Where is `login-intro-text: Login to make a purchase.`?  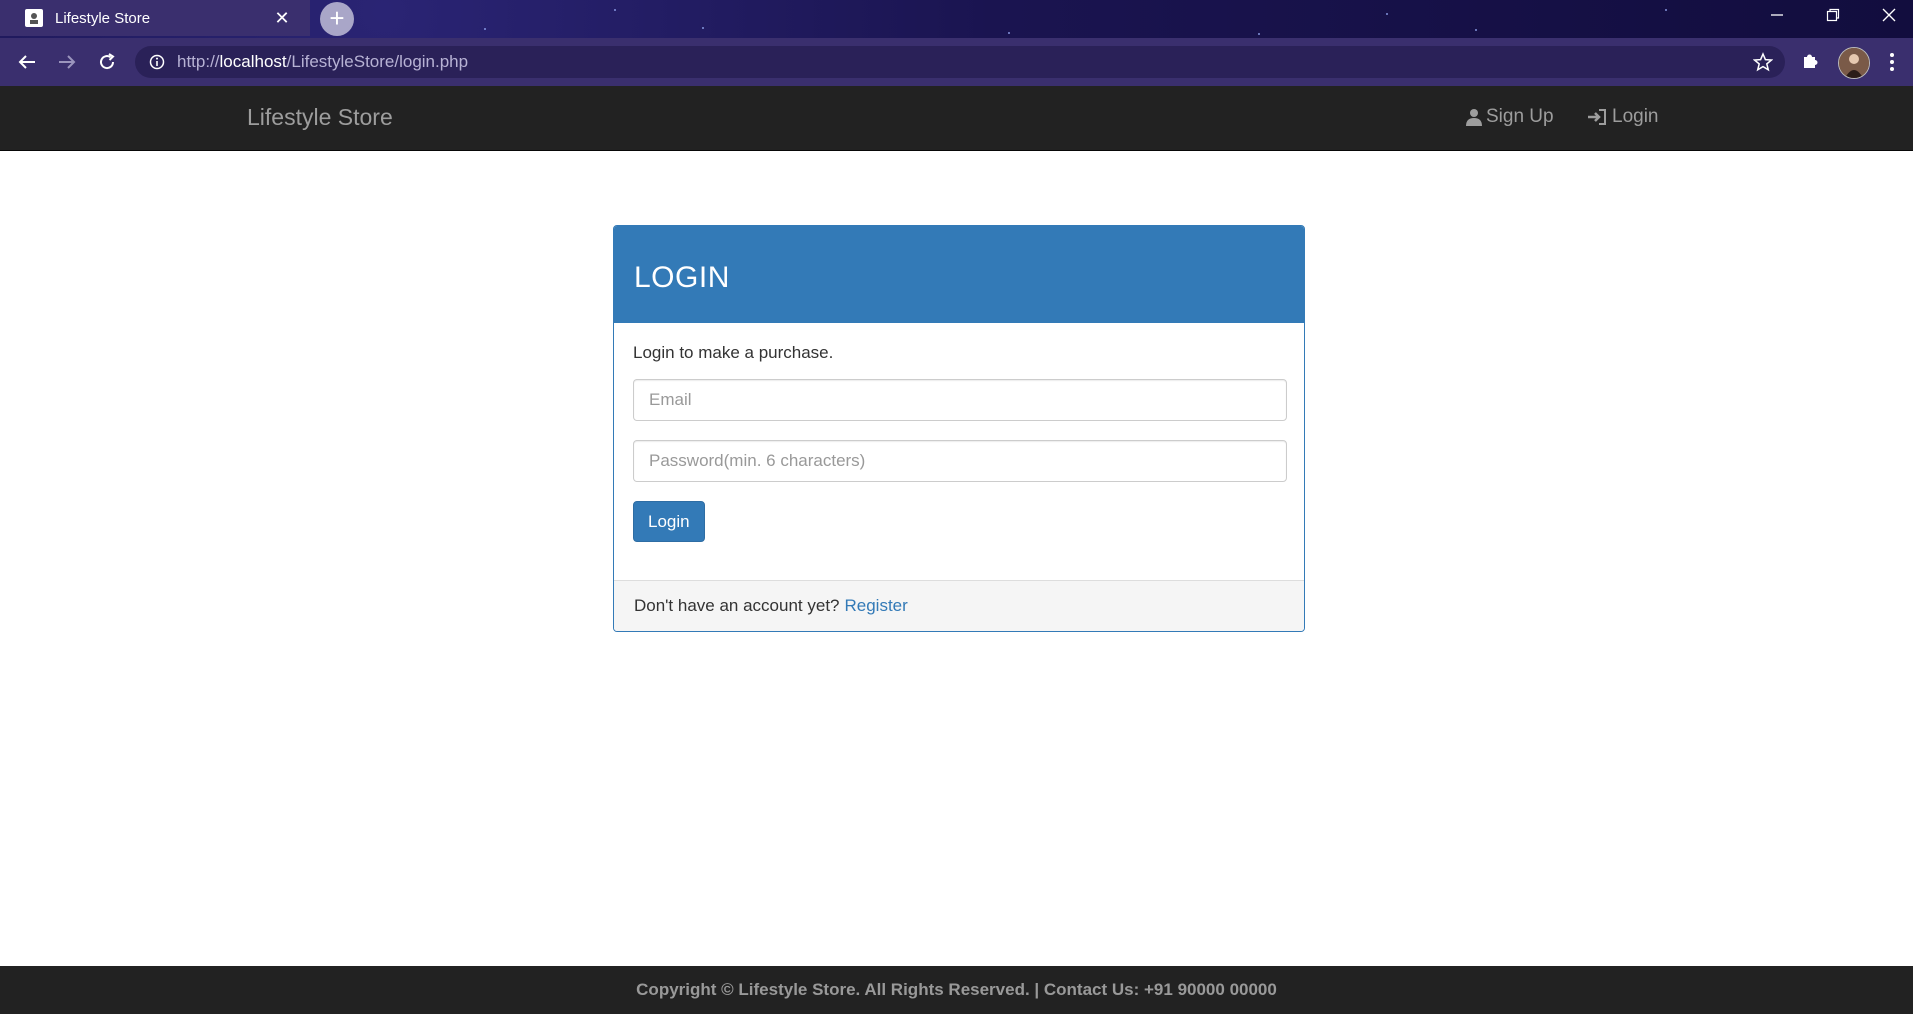
login-intro-text: Login to make a purchase. is located at coordinates (733, 352).